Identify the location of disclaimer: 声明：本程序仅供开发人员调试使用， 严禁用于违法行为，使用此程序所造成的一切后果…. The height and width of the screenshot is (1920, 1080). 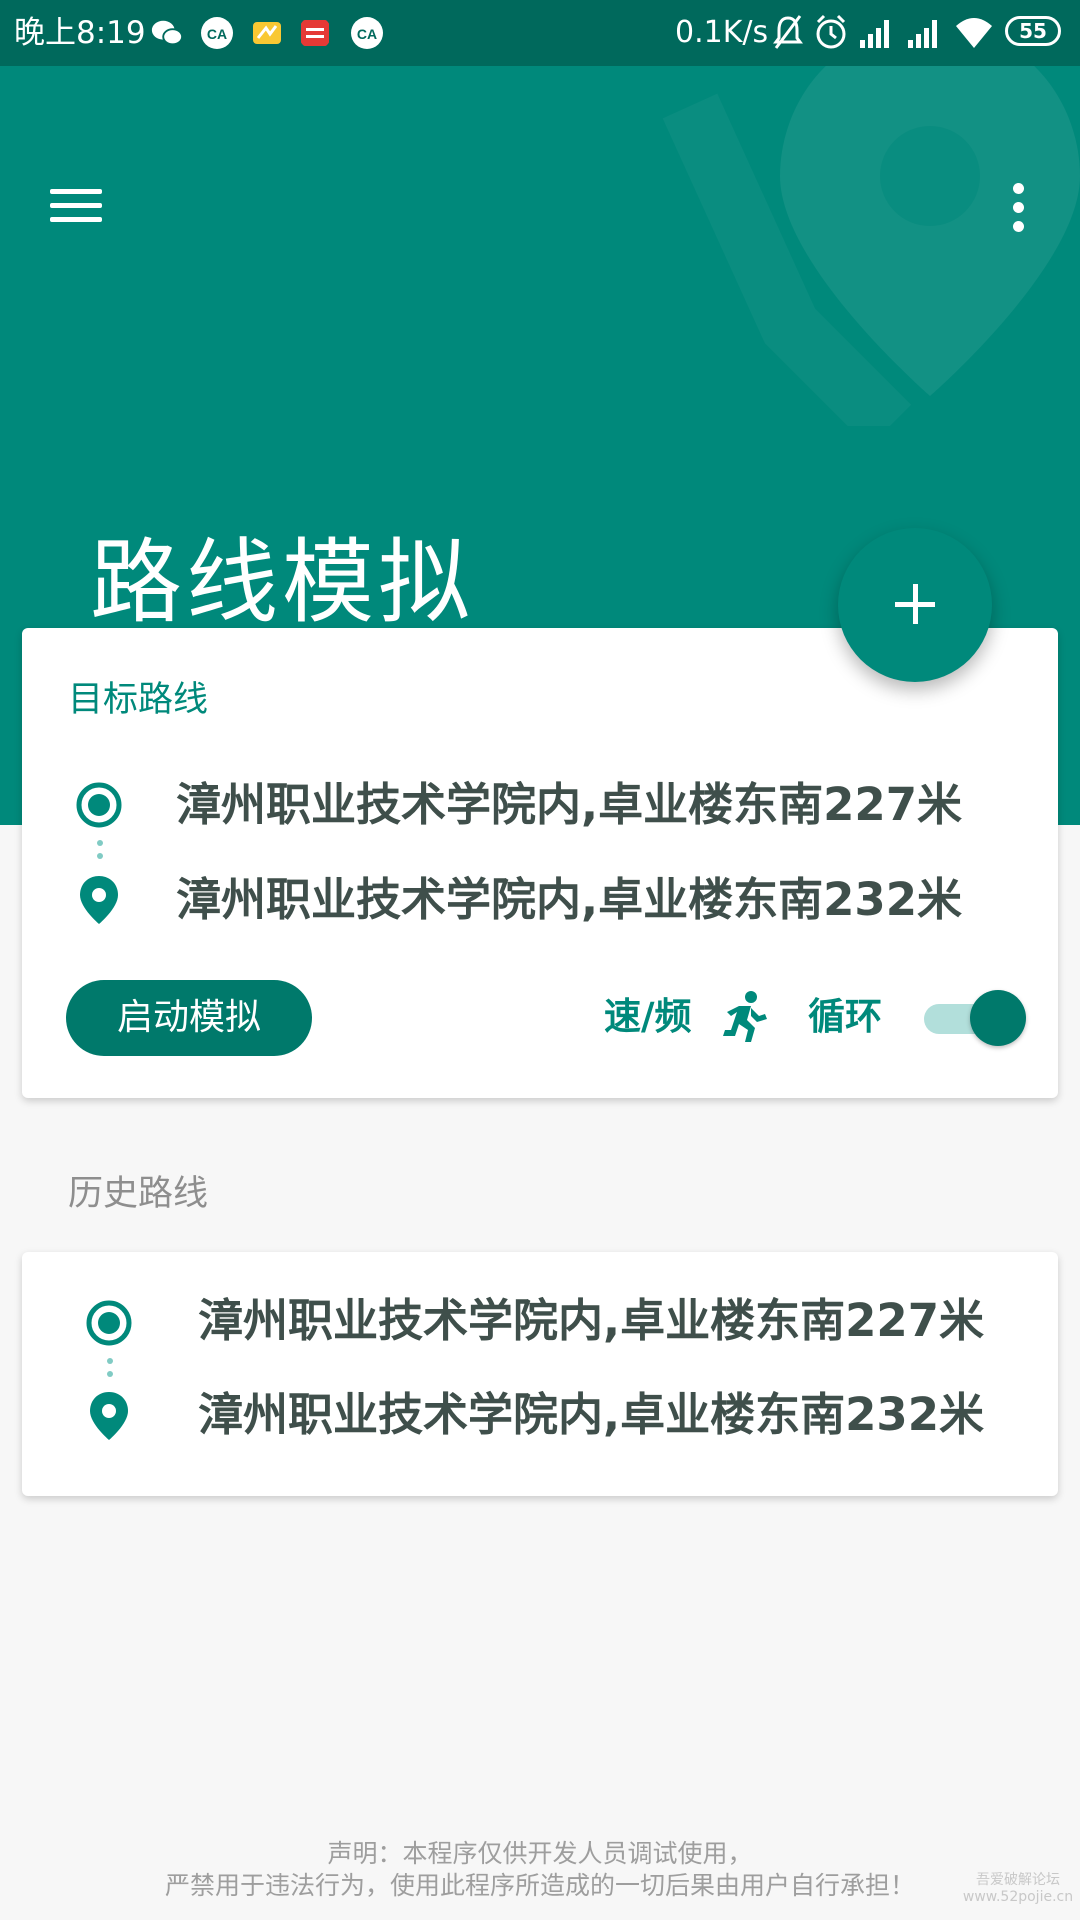
(540, 1870).